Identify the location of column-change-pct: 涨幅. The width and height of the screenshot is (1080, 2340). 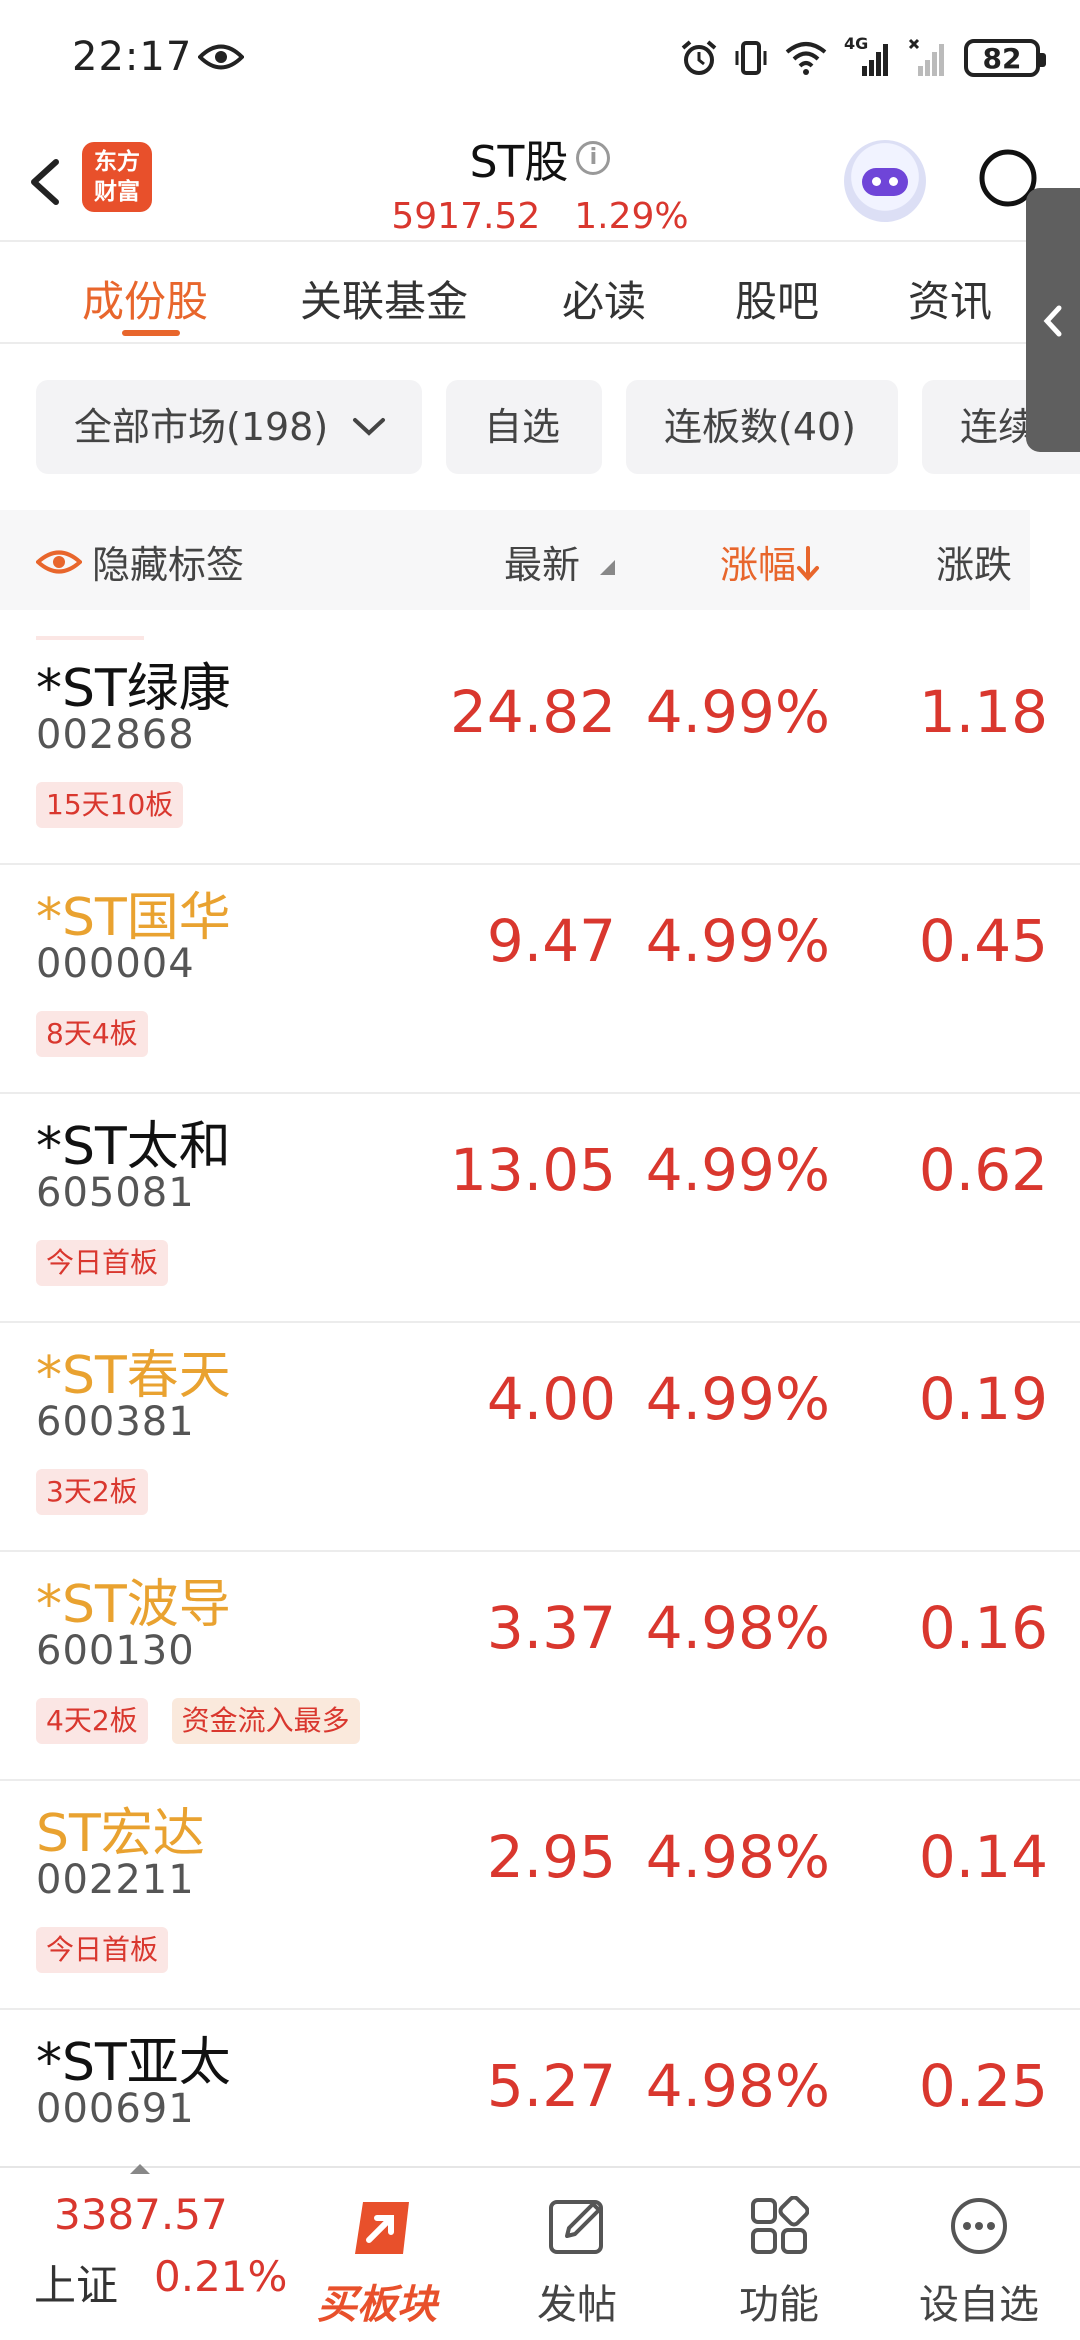
(770, 561).